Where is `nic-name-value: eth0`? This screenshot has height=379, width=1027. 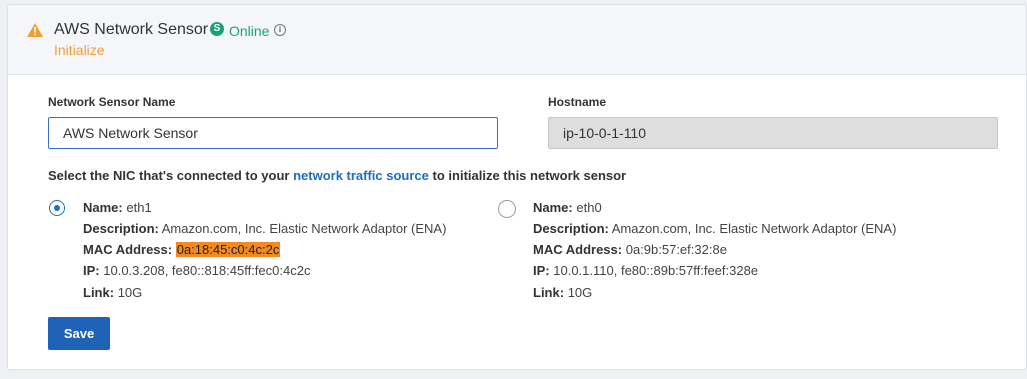 nic-name-value: eth0 is located at coordinates (589, 207).